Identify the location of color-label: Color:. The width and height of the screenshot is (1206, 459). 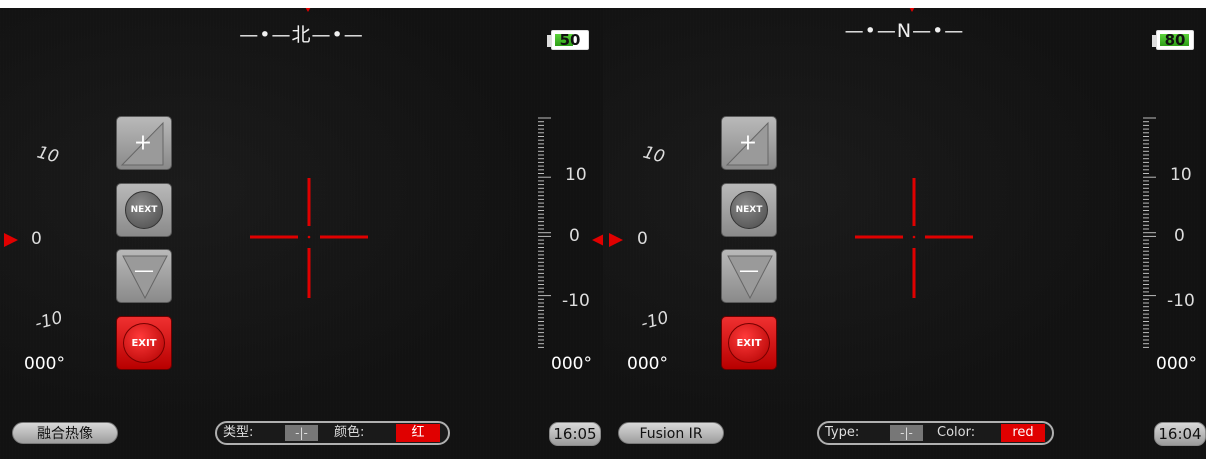
(956, 432).